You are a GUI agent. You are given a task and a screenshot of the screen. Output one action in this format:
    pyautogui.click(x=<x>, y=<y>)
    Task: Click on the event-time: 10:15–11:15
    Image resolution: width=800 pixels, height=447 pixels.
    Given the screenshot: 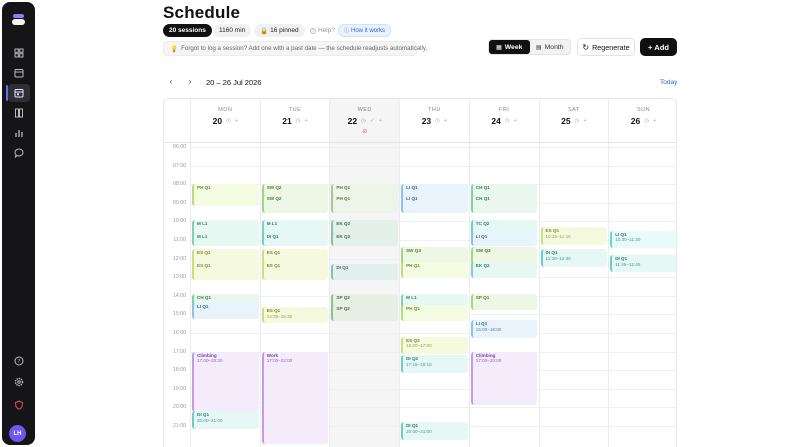 What is the action you would take?
    pyautogui.click(x=558, y=236)
    